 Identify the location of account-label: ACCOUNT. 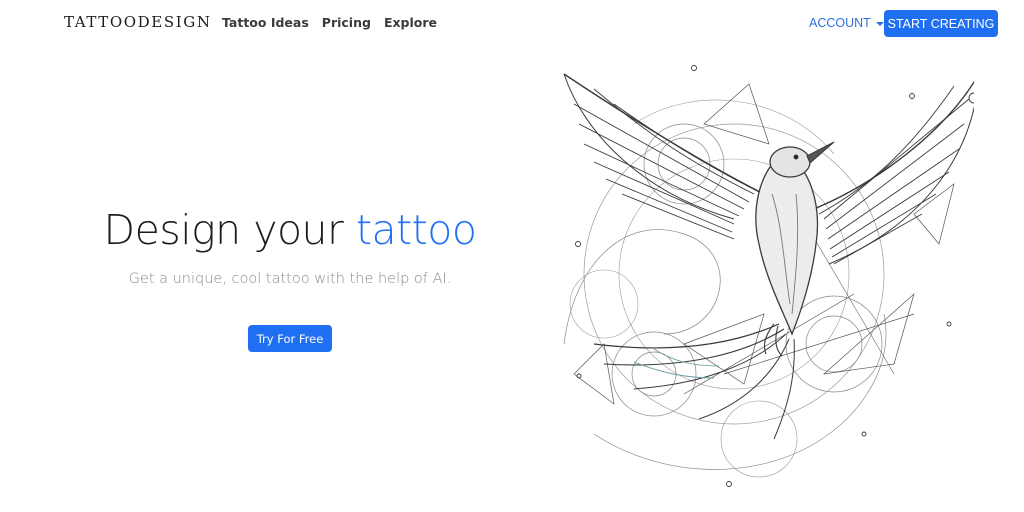
(840, 23).